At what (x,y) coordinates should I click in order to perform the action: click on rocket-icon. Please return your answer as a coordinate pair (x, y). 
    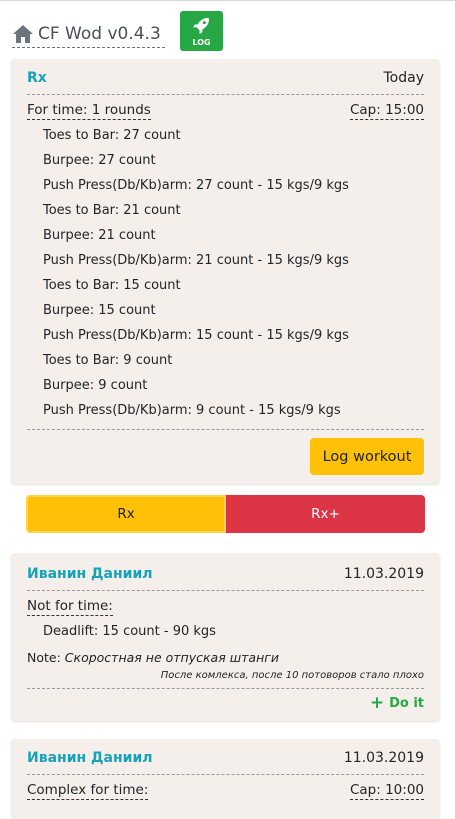
    Looking at the image, I should click on (201, 26).